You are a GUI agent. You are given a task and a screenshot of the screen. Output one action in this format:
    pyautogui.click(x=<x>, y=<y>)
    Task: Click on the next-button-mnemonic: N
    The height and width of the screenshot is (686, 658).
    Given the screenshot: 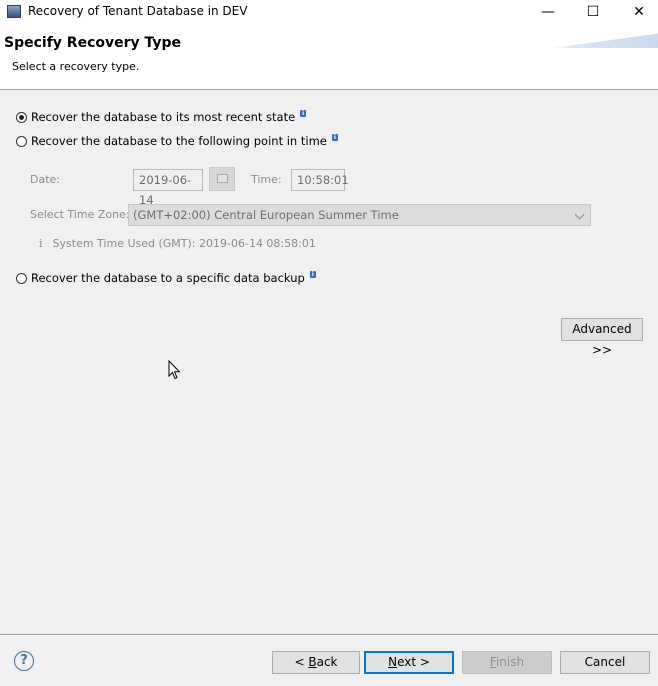 What is the action you would take?
    pyautogui.click(x=393, y=662)
    